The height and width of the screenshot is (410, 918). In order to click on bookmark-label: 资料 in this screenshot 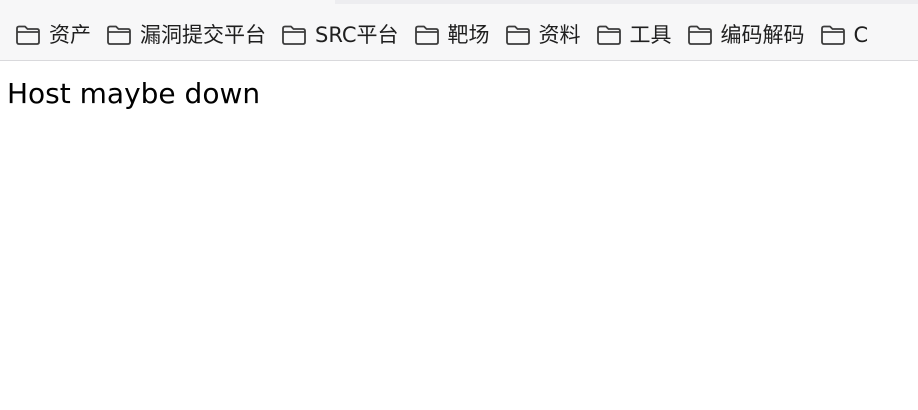, I will do `click(559, 35)`.